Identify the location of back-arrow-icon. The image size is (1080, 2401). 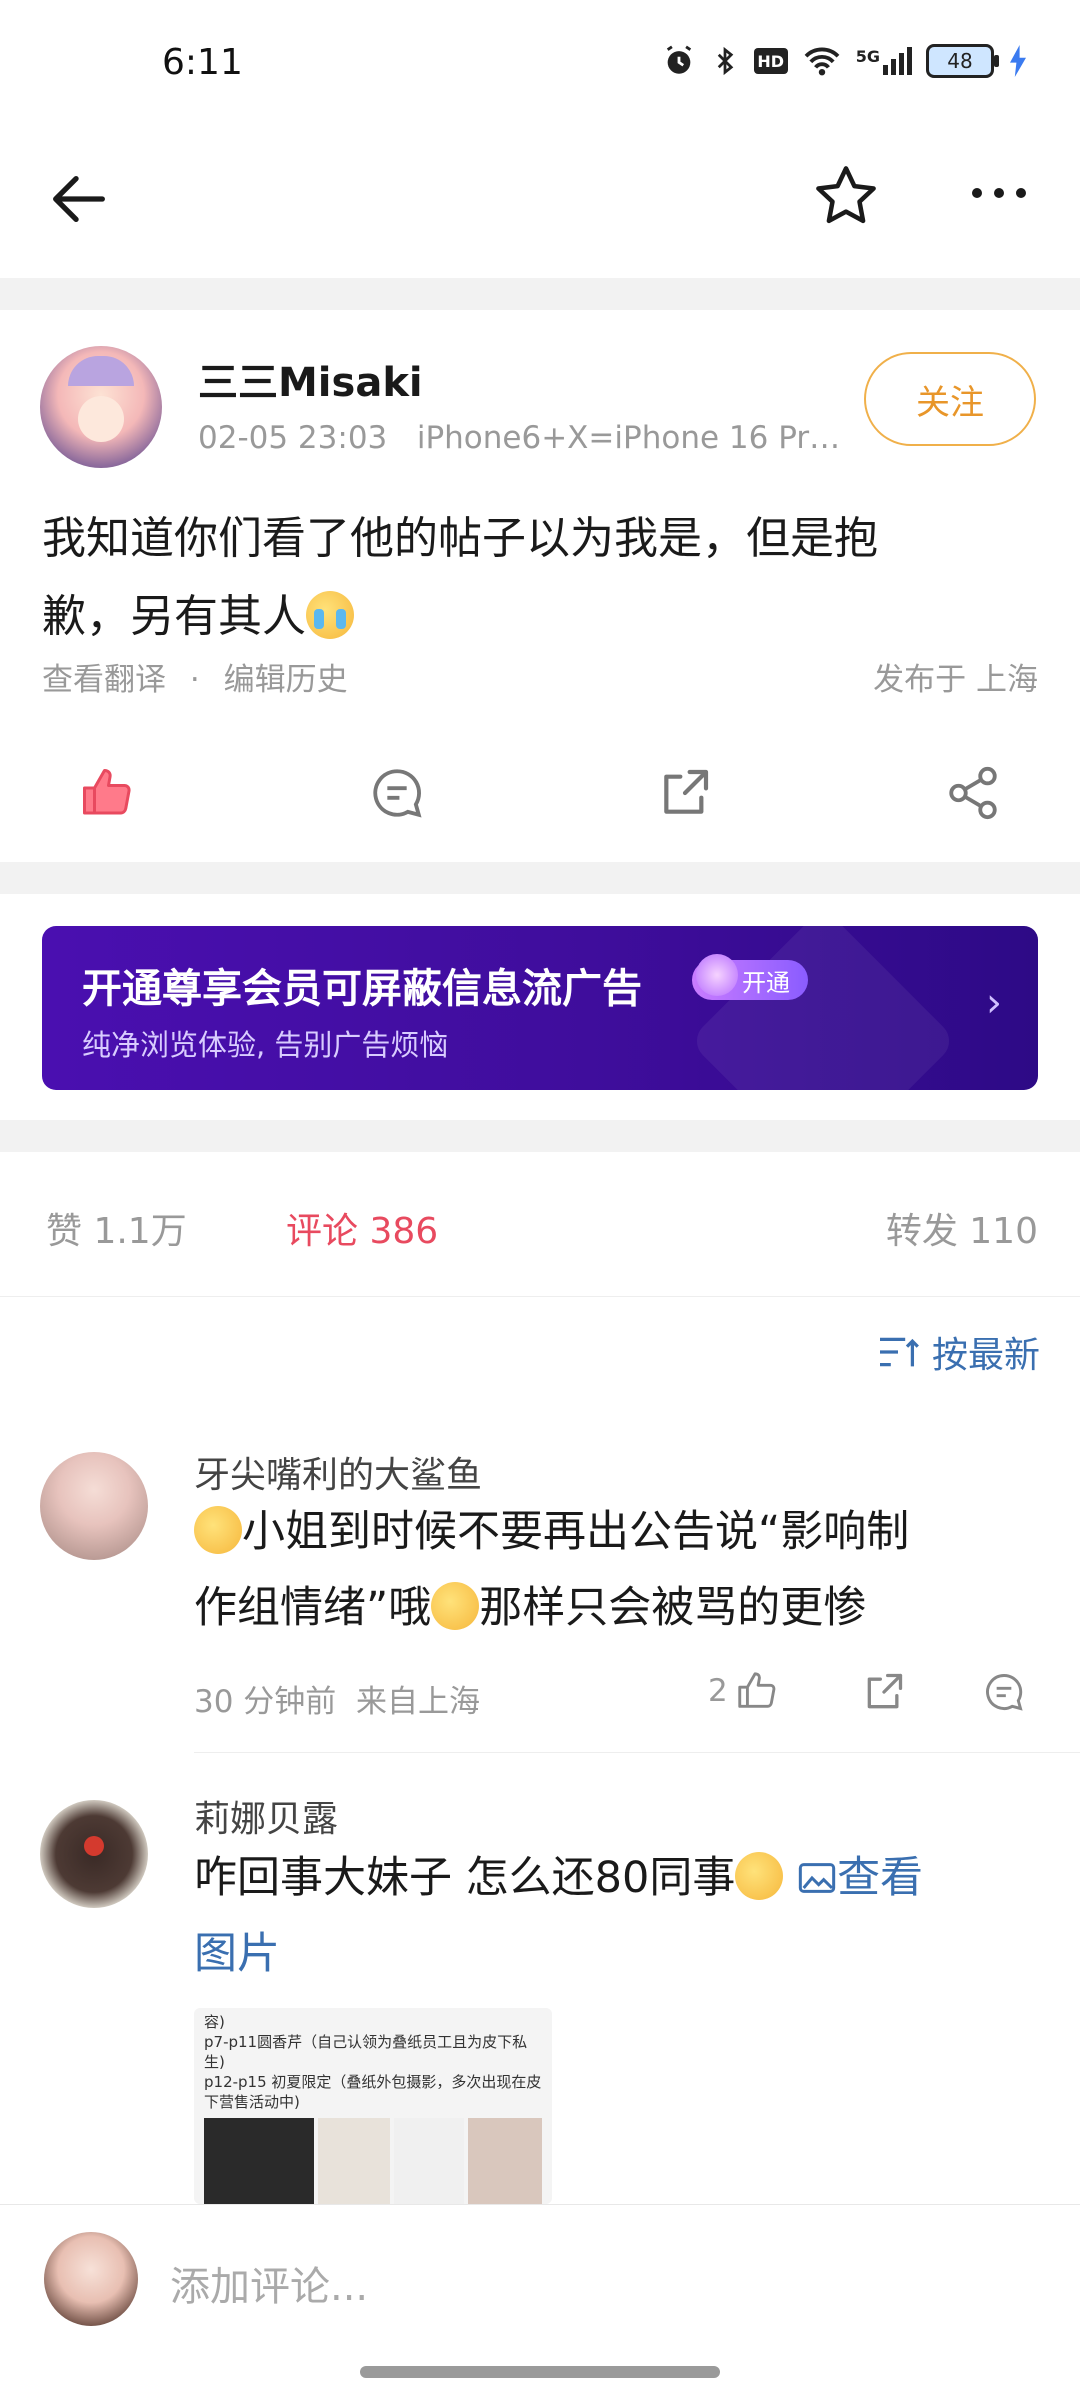
(79, 199).